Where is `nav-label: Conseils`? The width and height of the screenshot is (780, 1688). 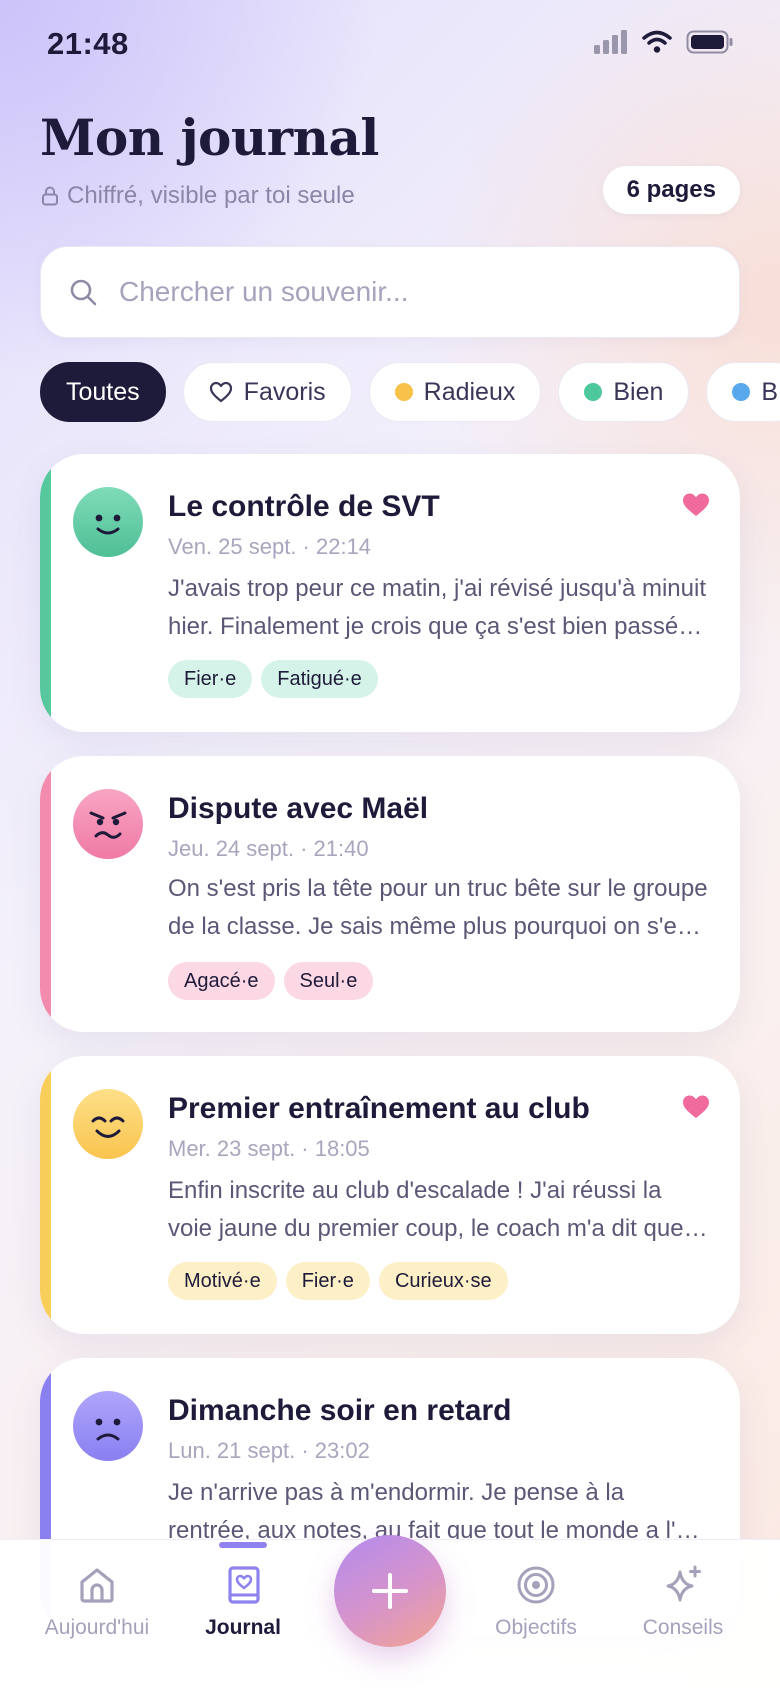 nav-label: Conseils is located at coordinates (683, 1627).